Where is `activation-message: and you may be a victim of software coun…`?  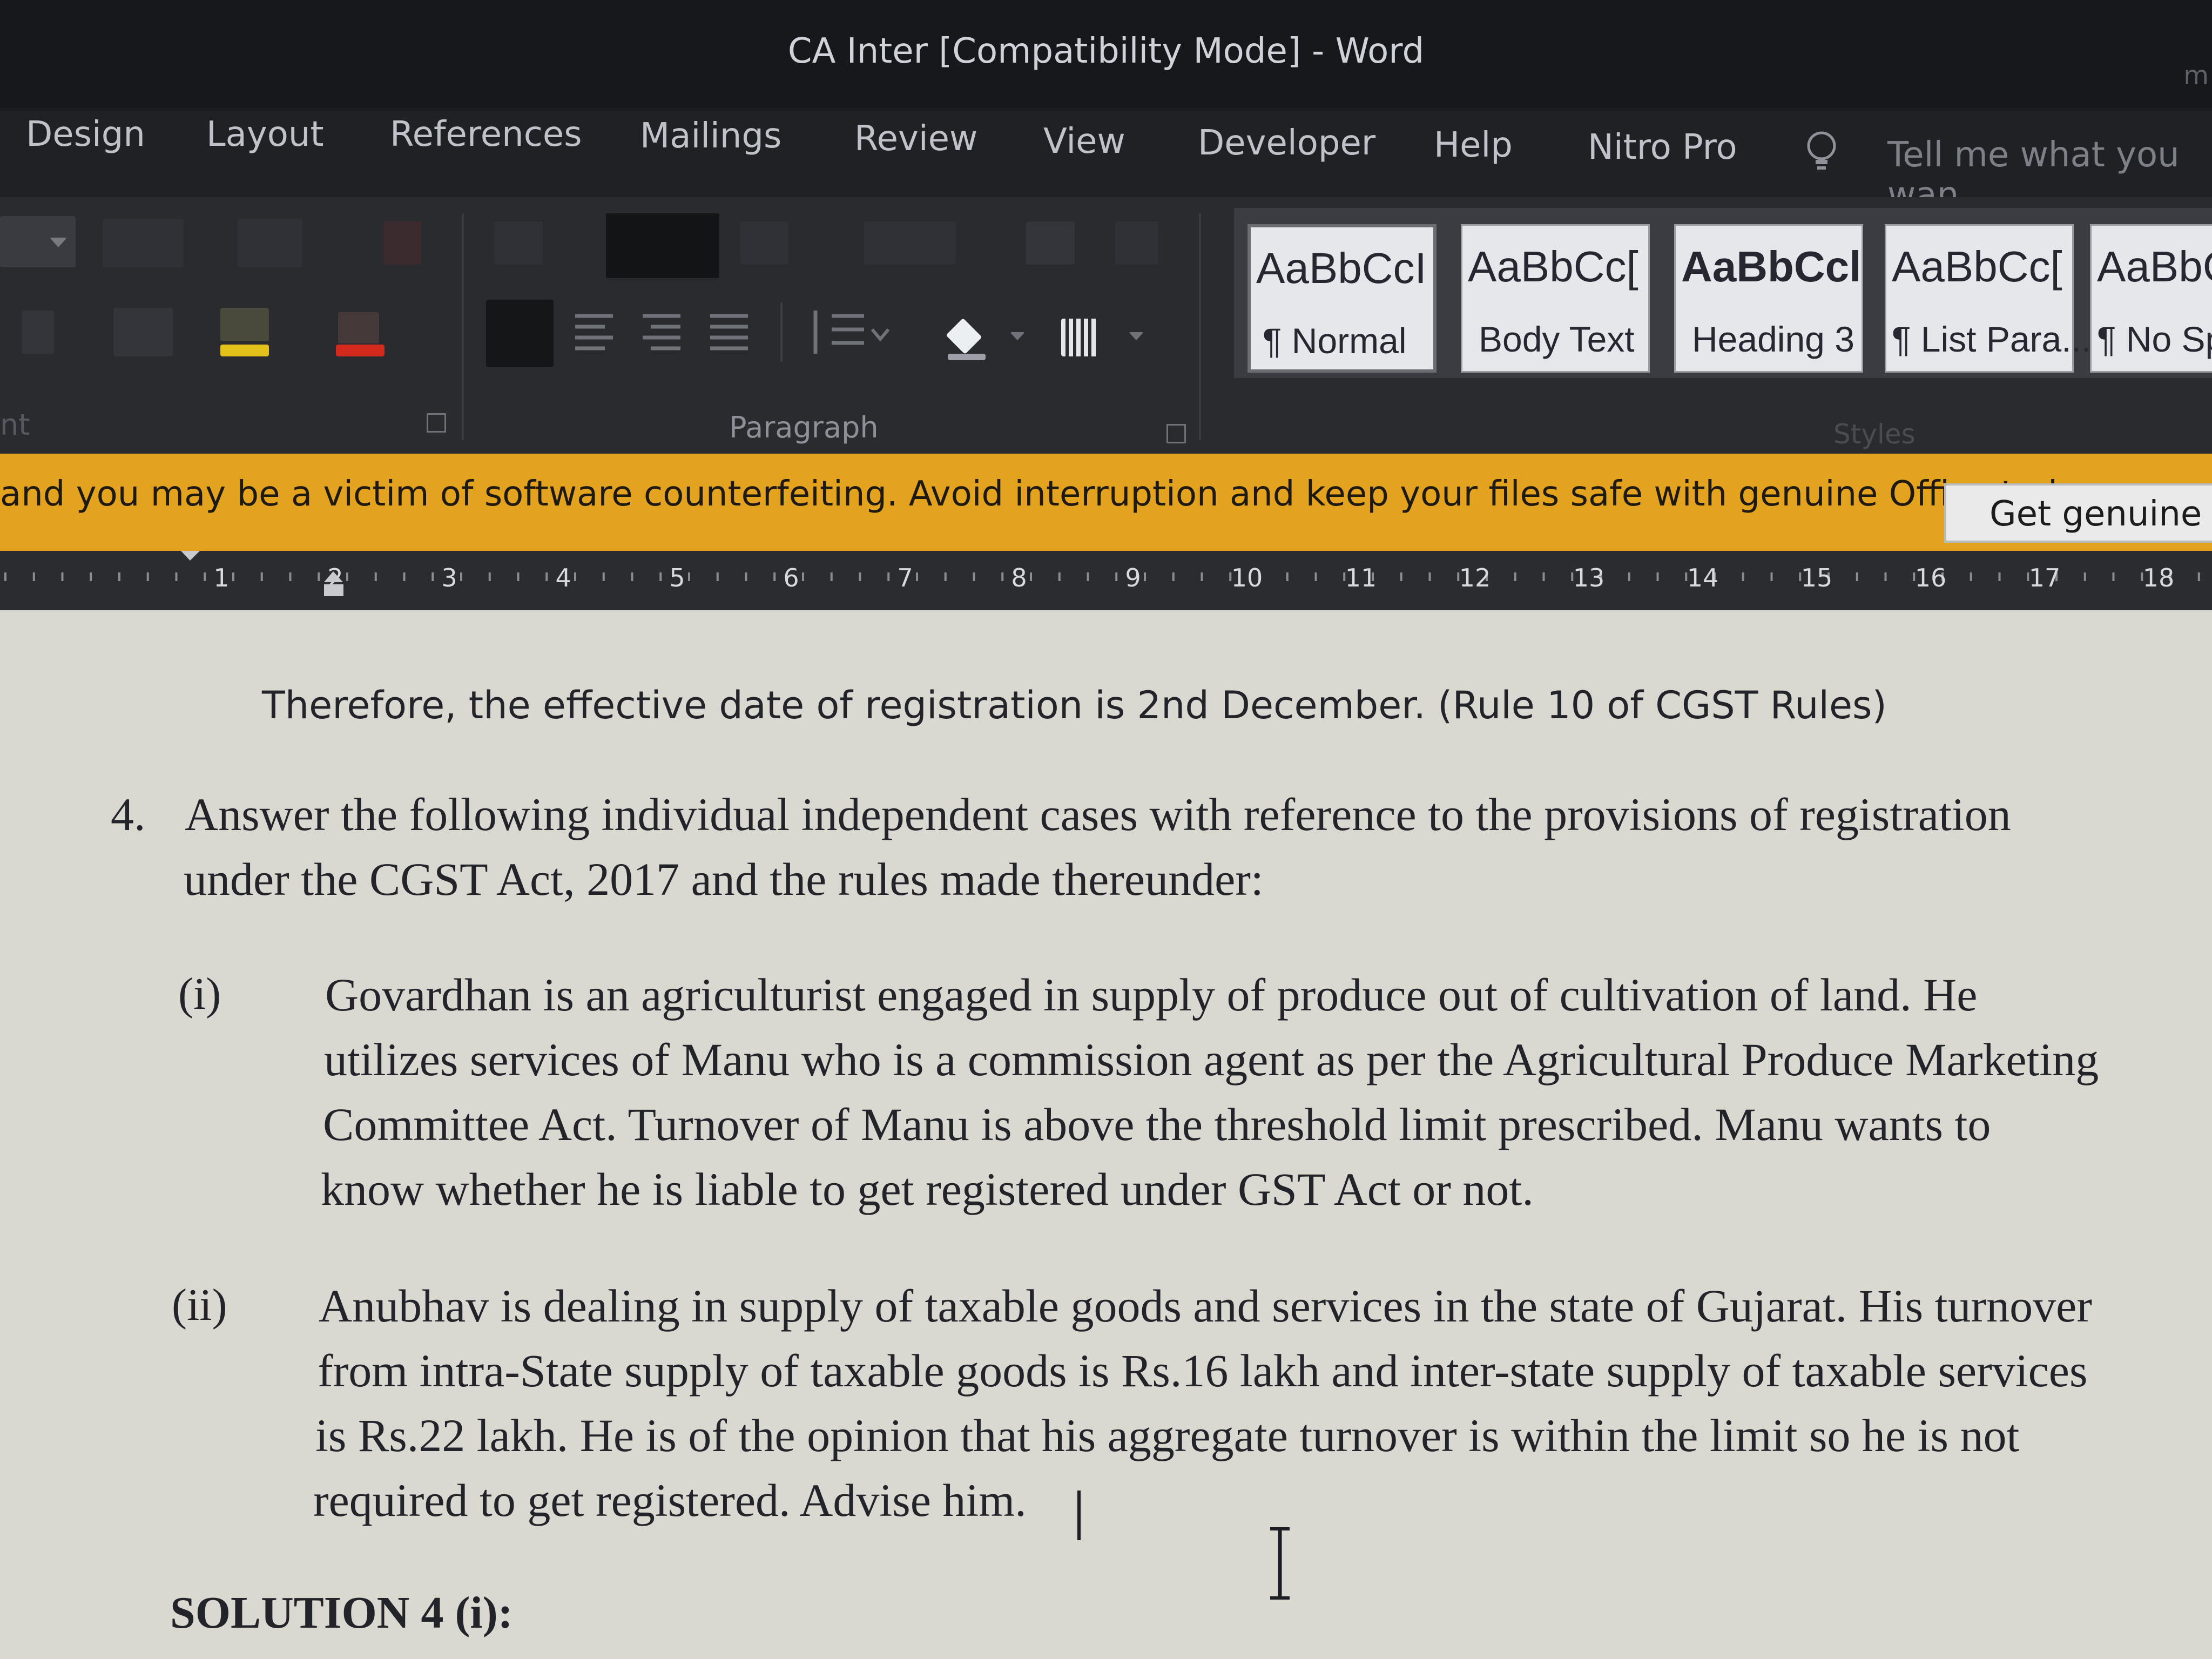
activation-message: and you may be a victim of software coun… is located at coordinates (1053, 494).